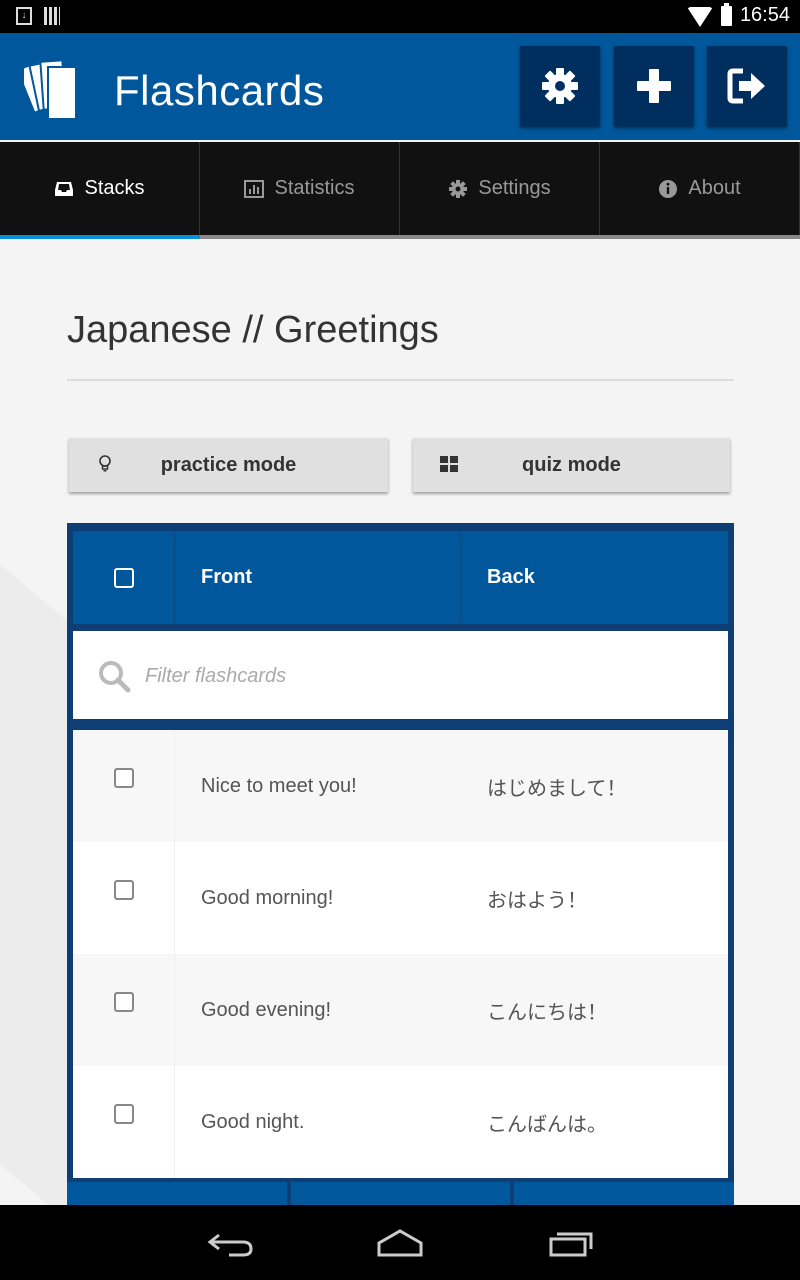 The image size is (800, 1280). What do you see at coordinates (726, 14) in the screenshot?
I see `battery-icon` at bounding box center [726, 14].